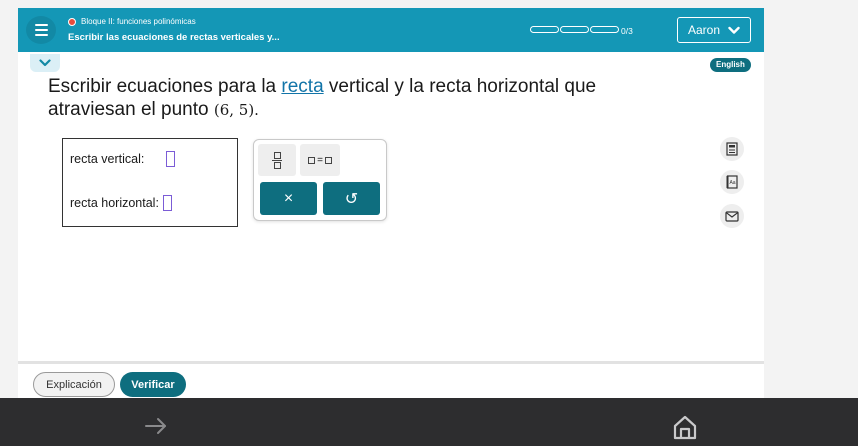 The height and width of the screenshot is (446, 858). I want to click on message-icon, so click(732, 216).